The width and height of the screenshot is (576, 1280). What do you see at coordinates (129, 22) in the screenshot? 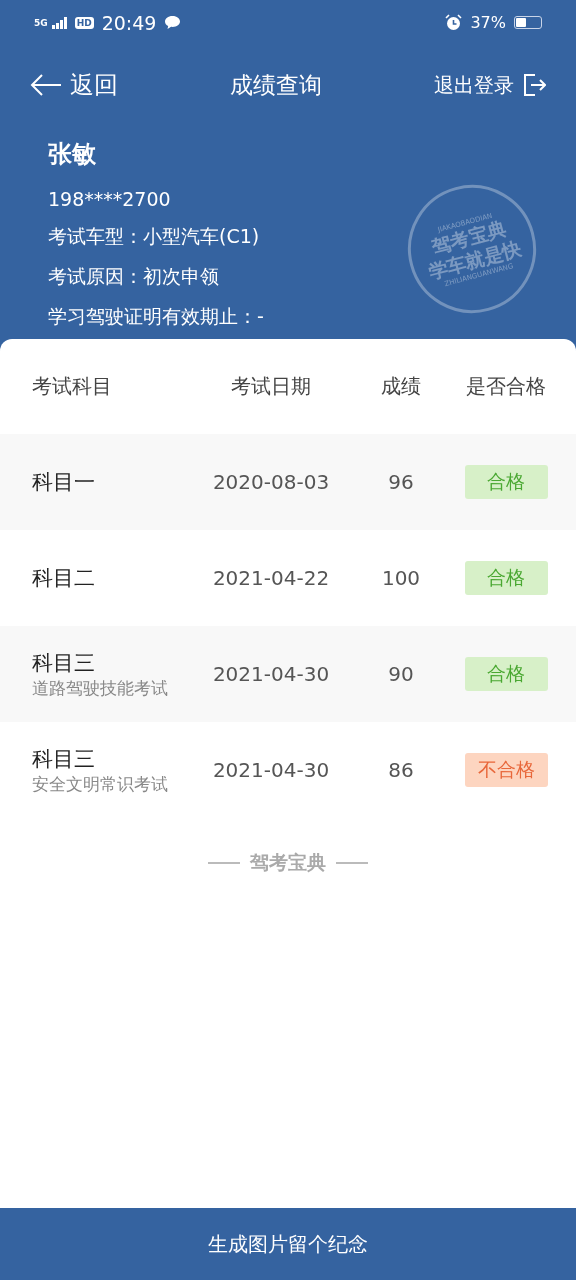
I see `status-time: 20:49` at bounding box center [129, 22].